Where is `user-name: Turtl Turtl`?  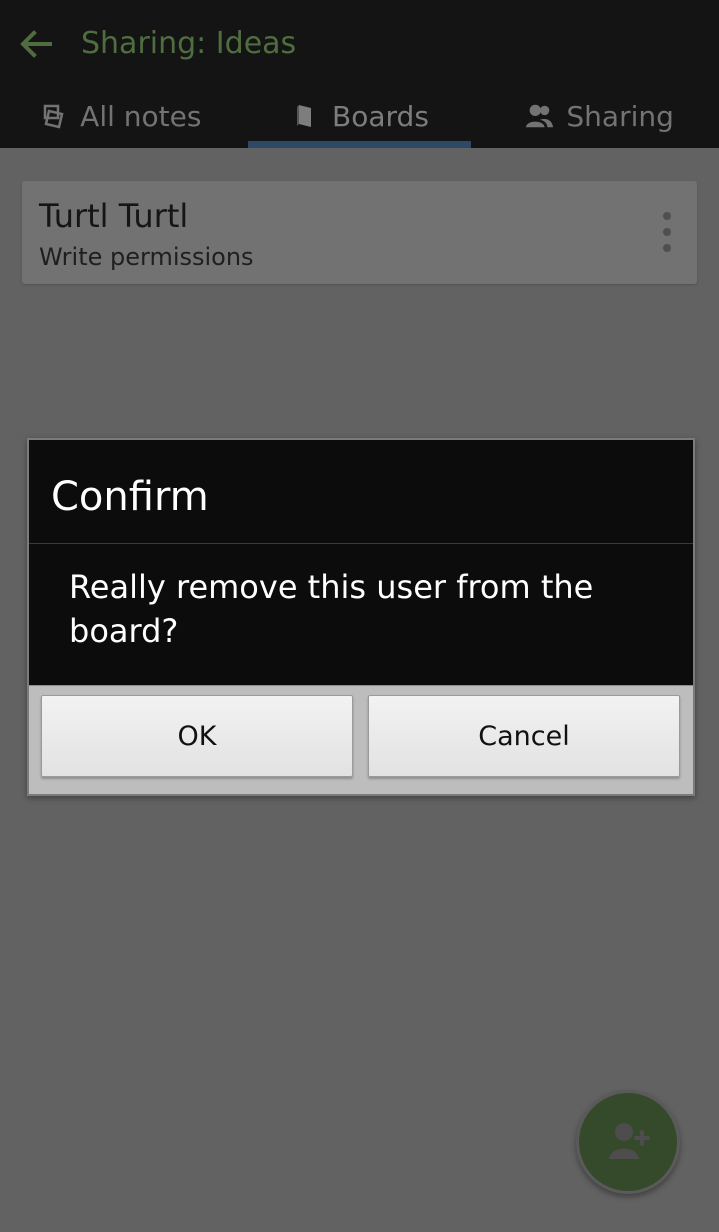 user-name: Turtl Turtl is located at coordinates (114, 216).